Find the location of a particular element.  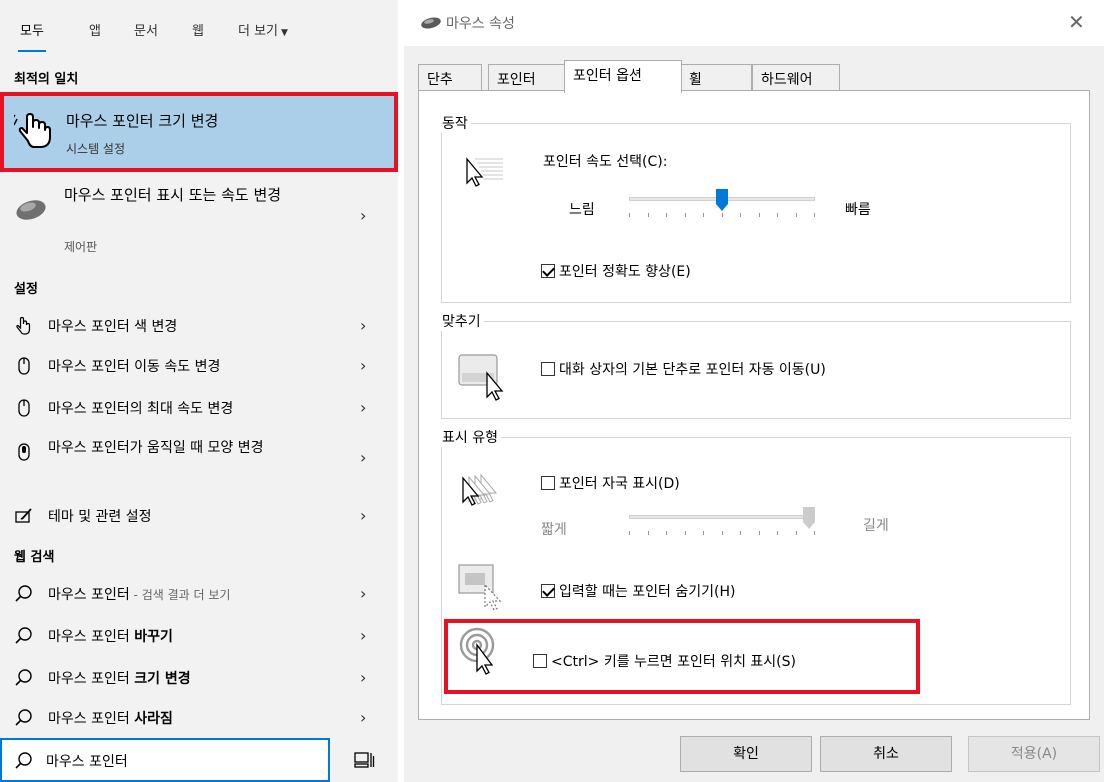

snap-to-default-checkbox: 대화 상자의 기본 단추로 포인터 자동 이동(U) is located at coordinates (683, 369).